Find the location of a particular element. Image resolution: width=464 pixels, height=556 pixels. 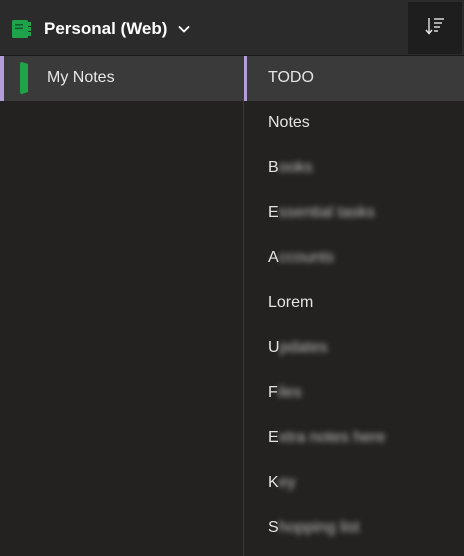

redacted-text: ssential tasks is located at coordinates (326, 212).